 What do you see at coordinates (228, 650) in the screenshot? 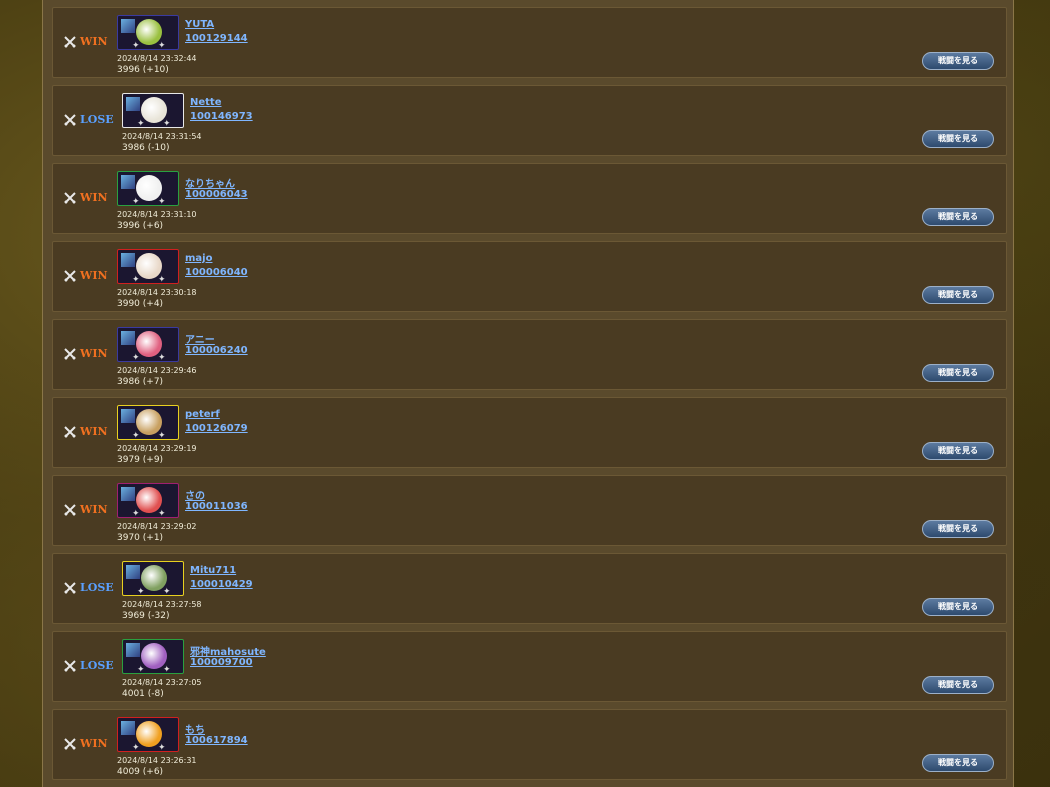
I see `player-name-link: 邪神mahosute` at bounding box center [228, 650].